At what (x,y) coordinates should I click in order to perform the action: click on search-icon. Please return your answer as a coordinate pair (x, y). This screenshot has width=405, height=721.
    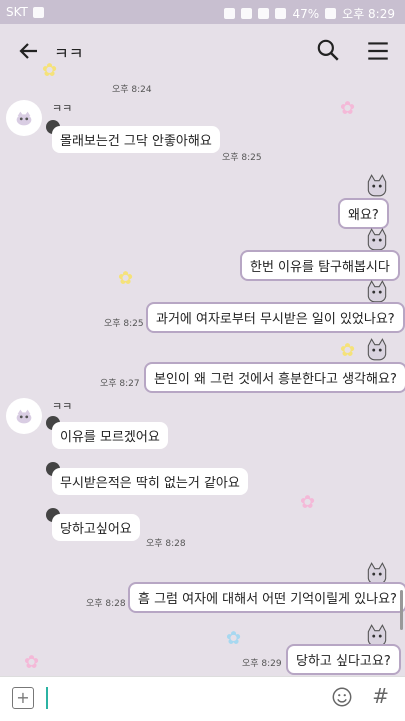
    Looking at the image, I should click on (328, 50).